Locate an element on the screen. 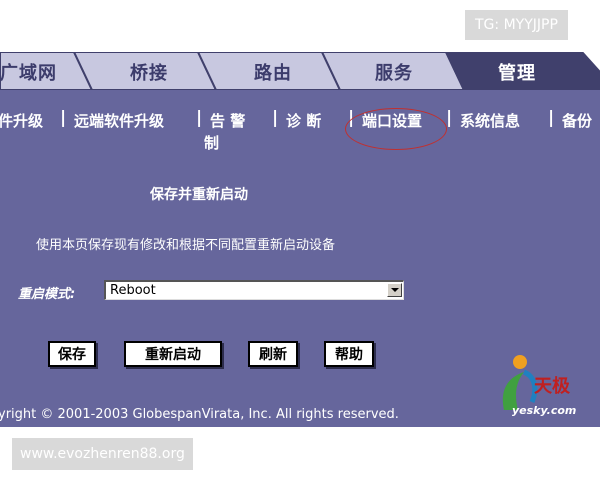 Image resolution: width=600 pixels, height=480 pixels. sub-nav-backup: 备份 is located at coordinates (577, 120).